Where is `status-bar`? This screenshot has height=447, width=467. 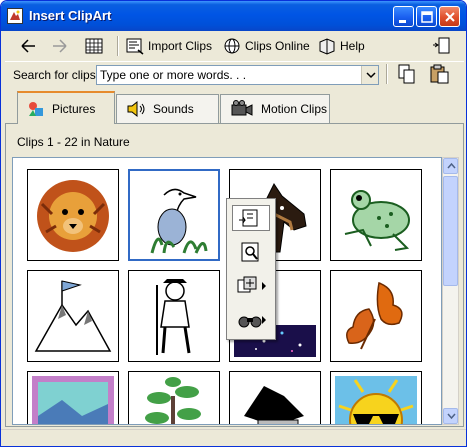 status-bar is located at coordinates (233, 437).